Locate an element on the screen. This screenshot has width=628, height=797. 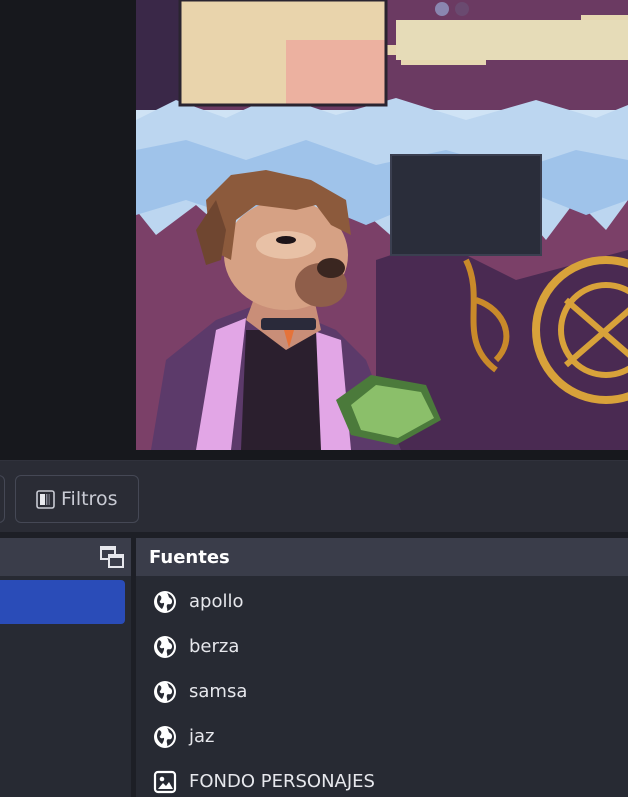
filter-icon is located at coordinates (45, 499).